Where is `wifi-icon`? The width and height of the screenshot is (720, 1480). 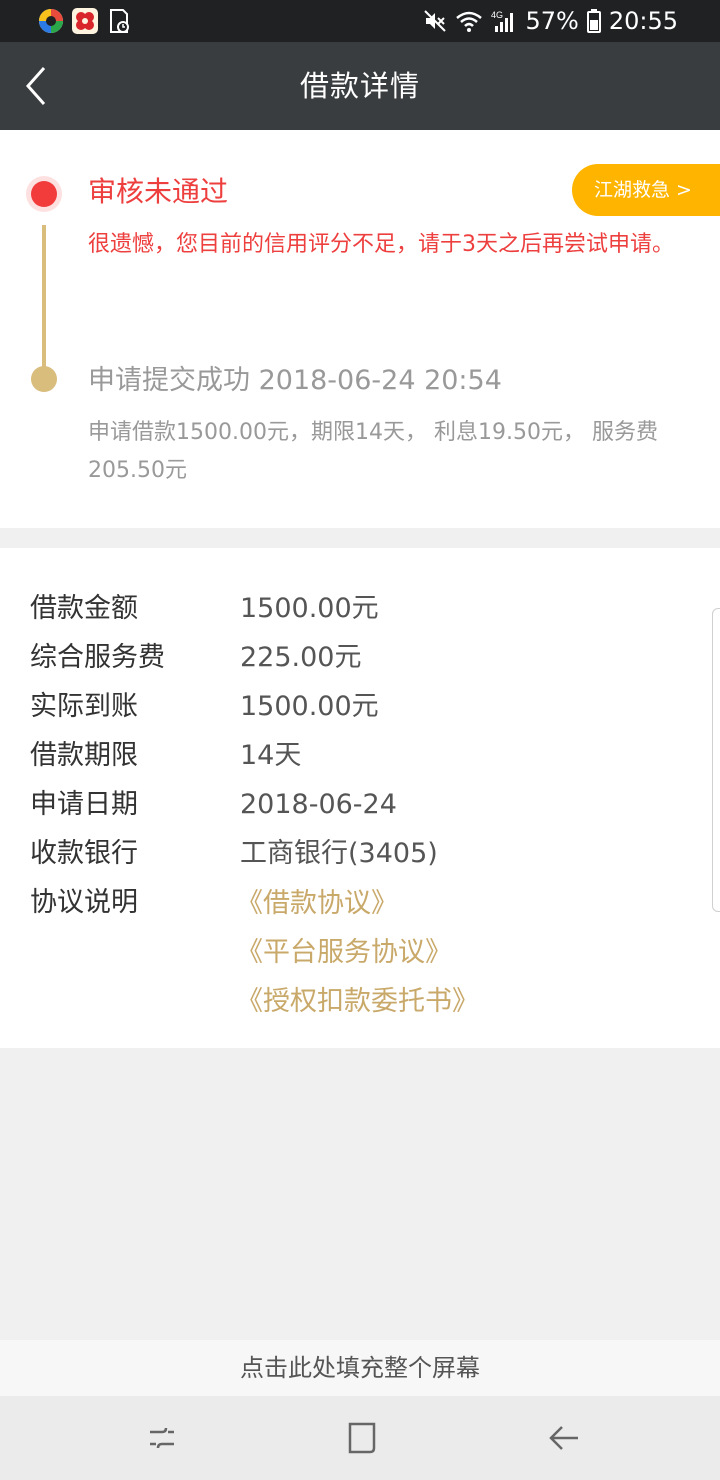 wifi-icon is located at coordinates (469, 21).